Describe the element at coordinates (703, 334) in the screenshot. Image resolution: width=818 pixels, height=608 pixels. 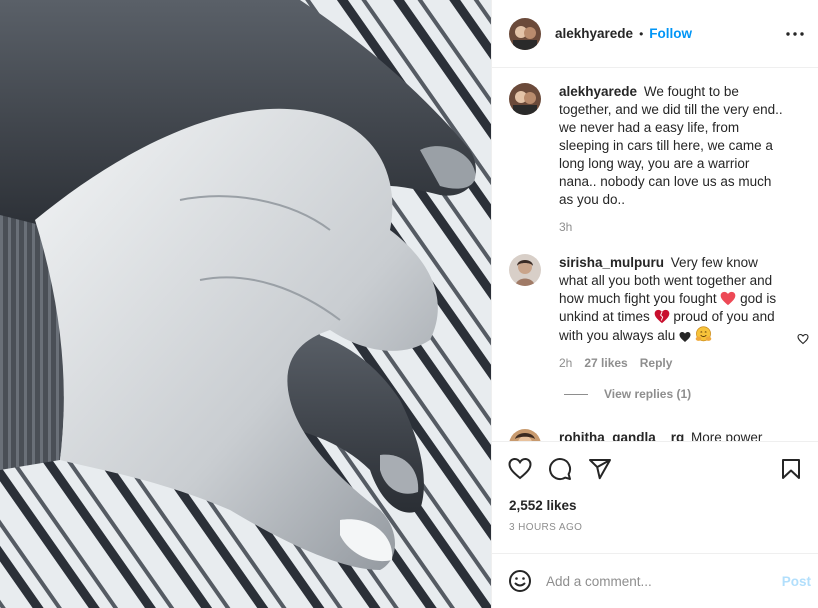
I see `hugging-face-emoji-icon` at that location.